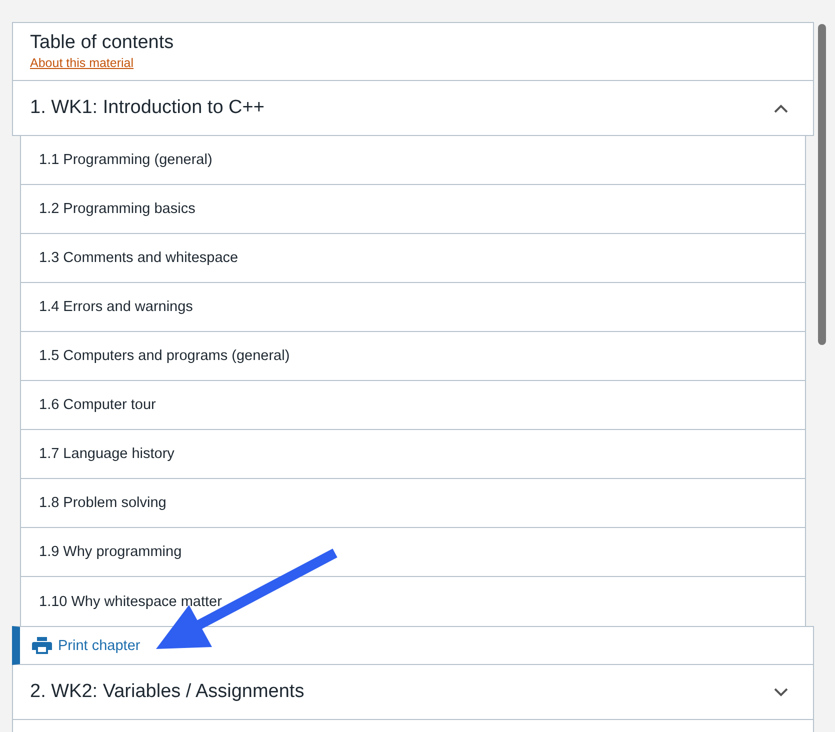 The width and height of the screenshot is (835, 732). Describe the element at coordinates (413, 209) in the screenshot. I see `section-link: 1.2 Programming basics` at that location.